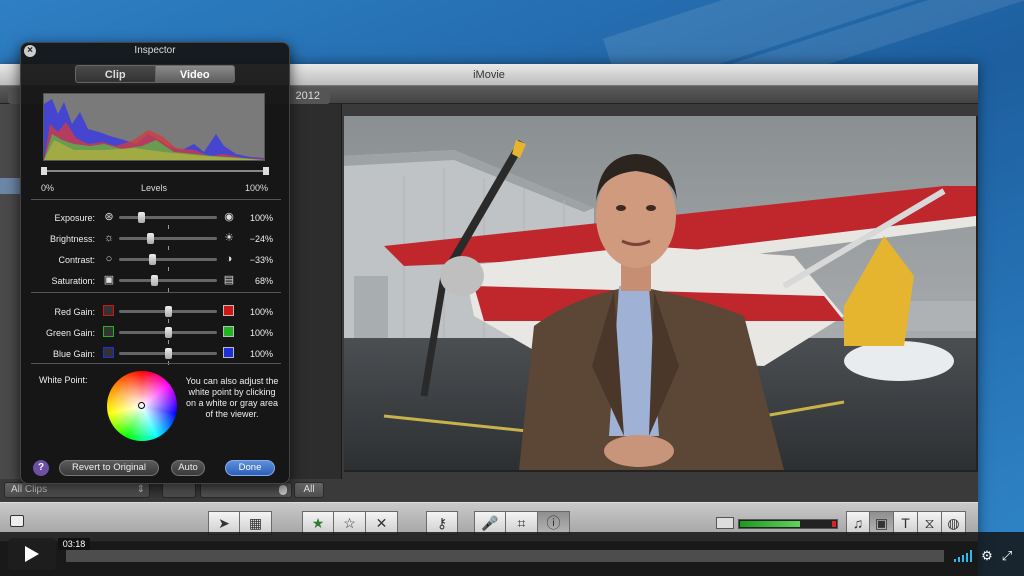 The image size is (1024, 576). I want to click on selected-event, so click(10, 186).